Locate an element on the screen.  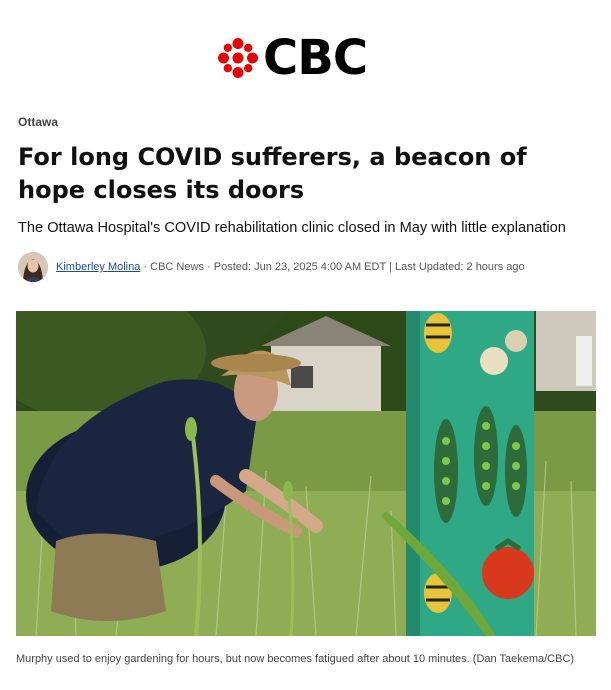
cbc-logo-text: CBC is located at coordinates (315, 58).